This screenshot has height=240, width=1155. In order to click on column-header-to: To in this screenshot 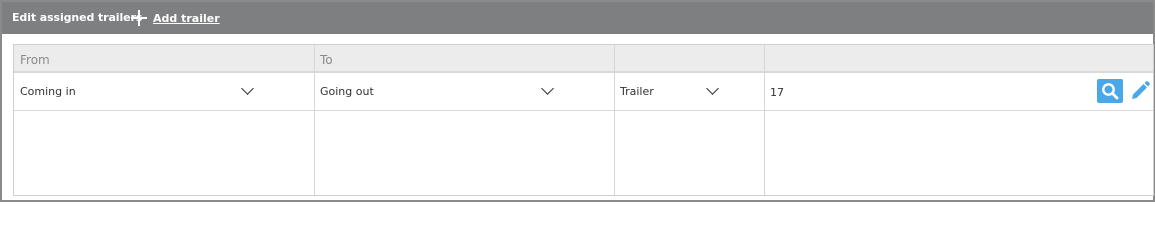, I will do `click(326, 60)`.